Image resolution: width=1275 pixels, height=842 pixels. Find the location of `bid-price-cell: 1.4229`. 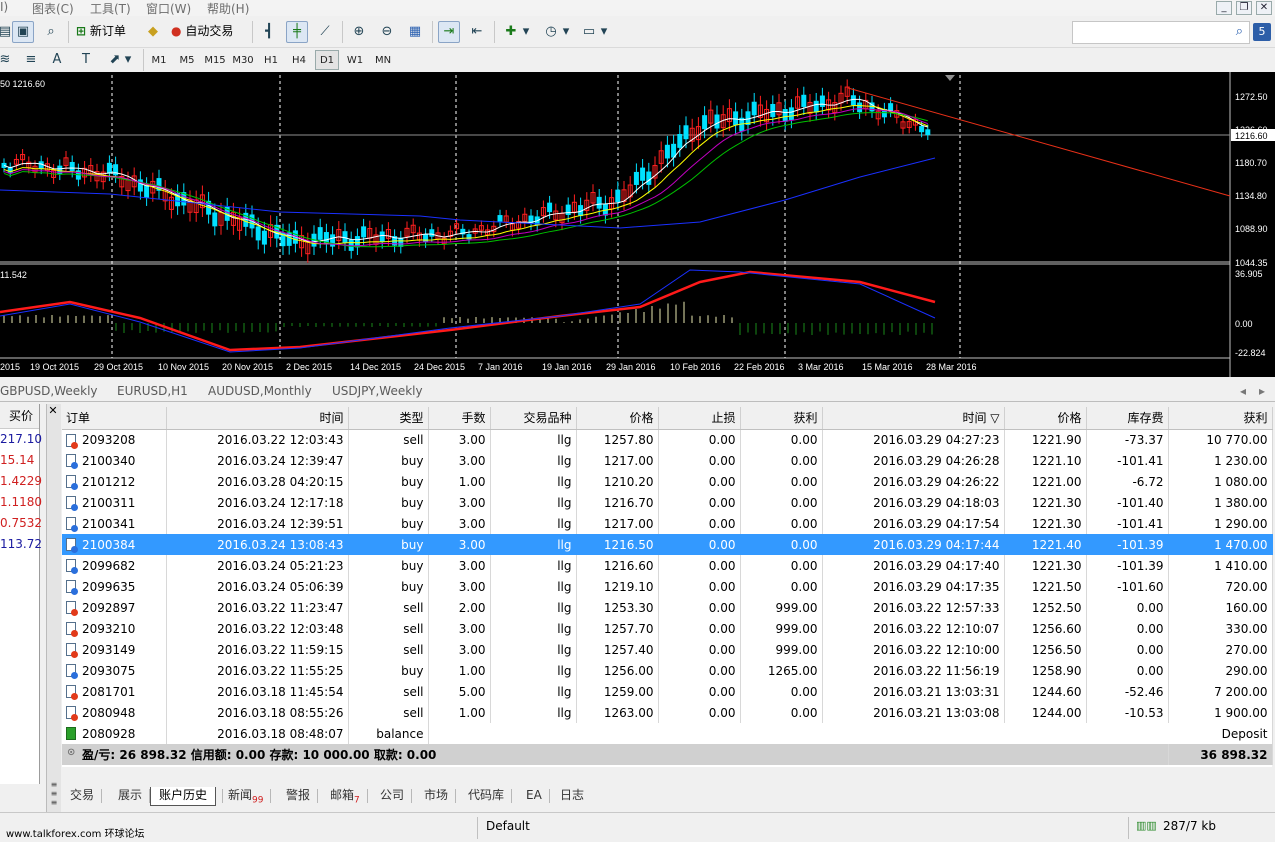

bid-price-cell: 1.4229 is located at coordinates (21, 481).